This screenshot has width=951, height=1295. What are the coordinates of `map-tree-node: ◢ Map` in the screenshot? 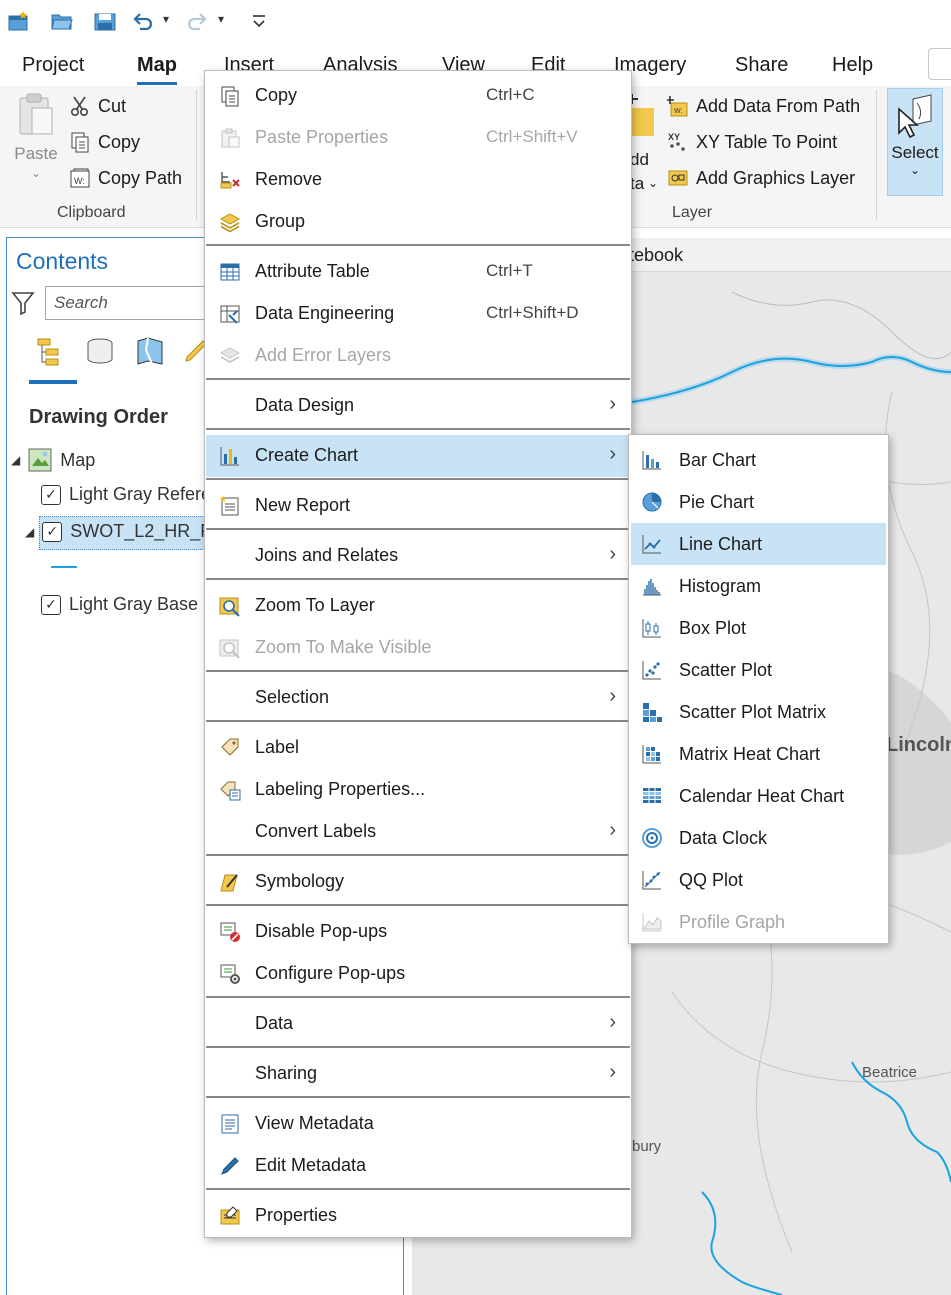 It's located at (53, 460).